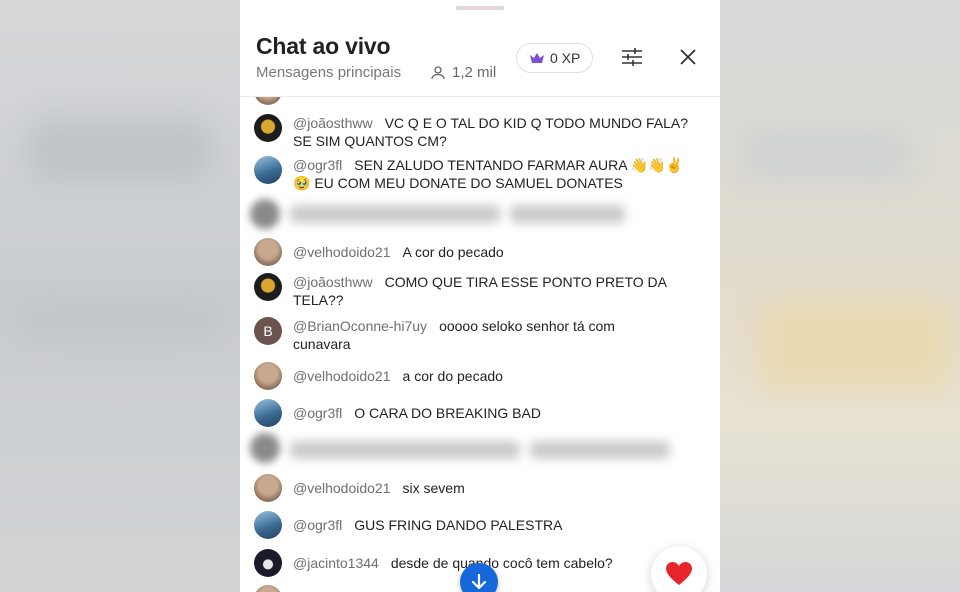 The height and width of the screenshot is (592, 960). What do you see at coordinates (323, 46) in the screenshot?
I see `chat-title: Chat ao vivo` at bounding box center [323, 46].